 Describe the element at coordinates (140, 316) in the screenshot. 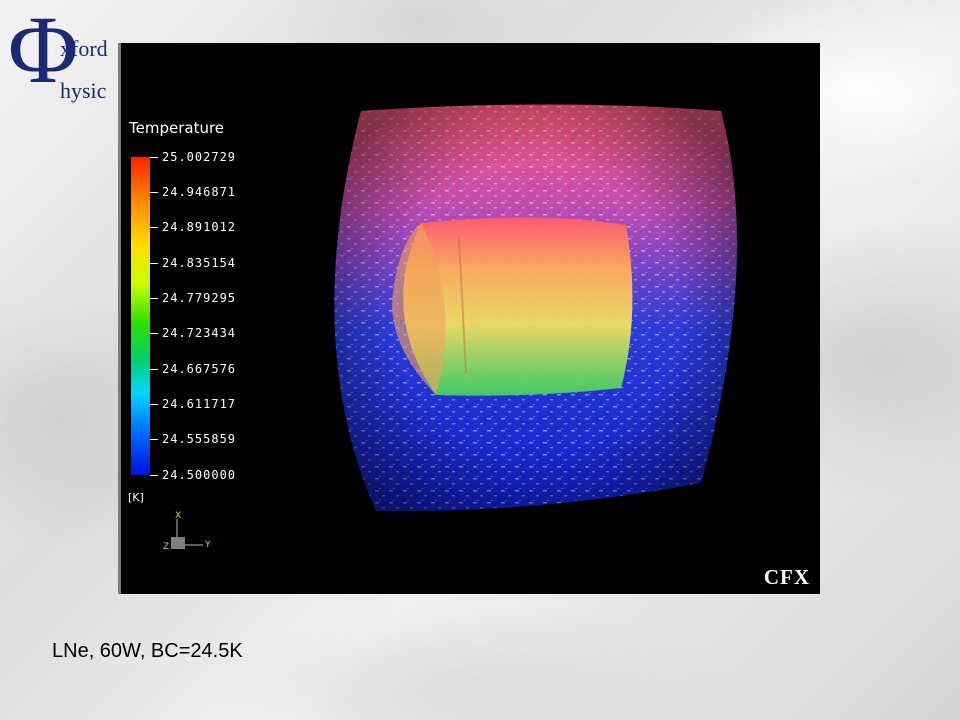

I see `temperature-colorbar` at that location.